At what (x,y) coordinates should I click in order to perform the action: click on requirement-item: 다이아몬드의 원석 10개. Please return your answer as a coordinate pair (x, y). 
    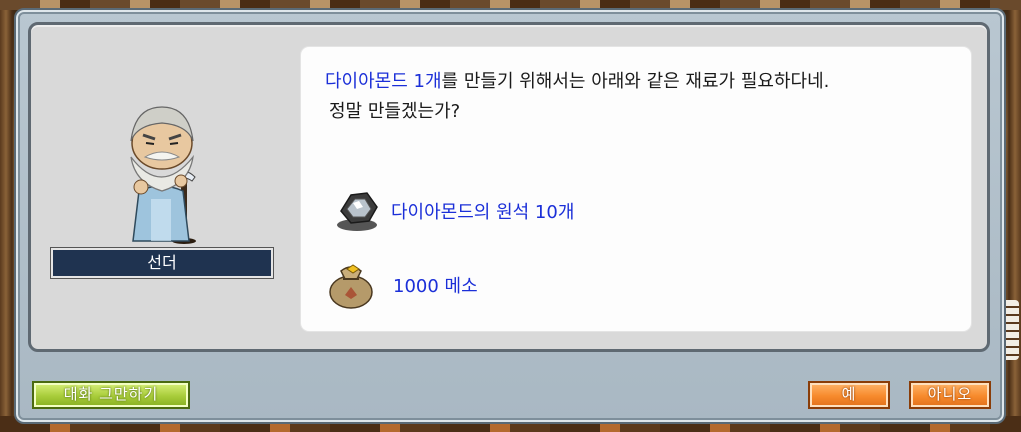
    Looking at the image, I should click on (452, 211).